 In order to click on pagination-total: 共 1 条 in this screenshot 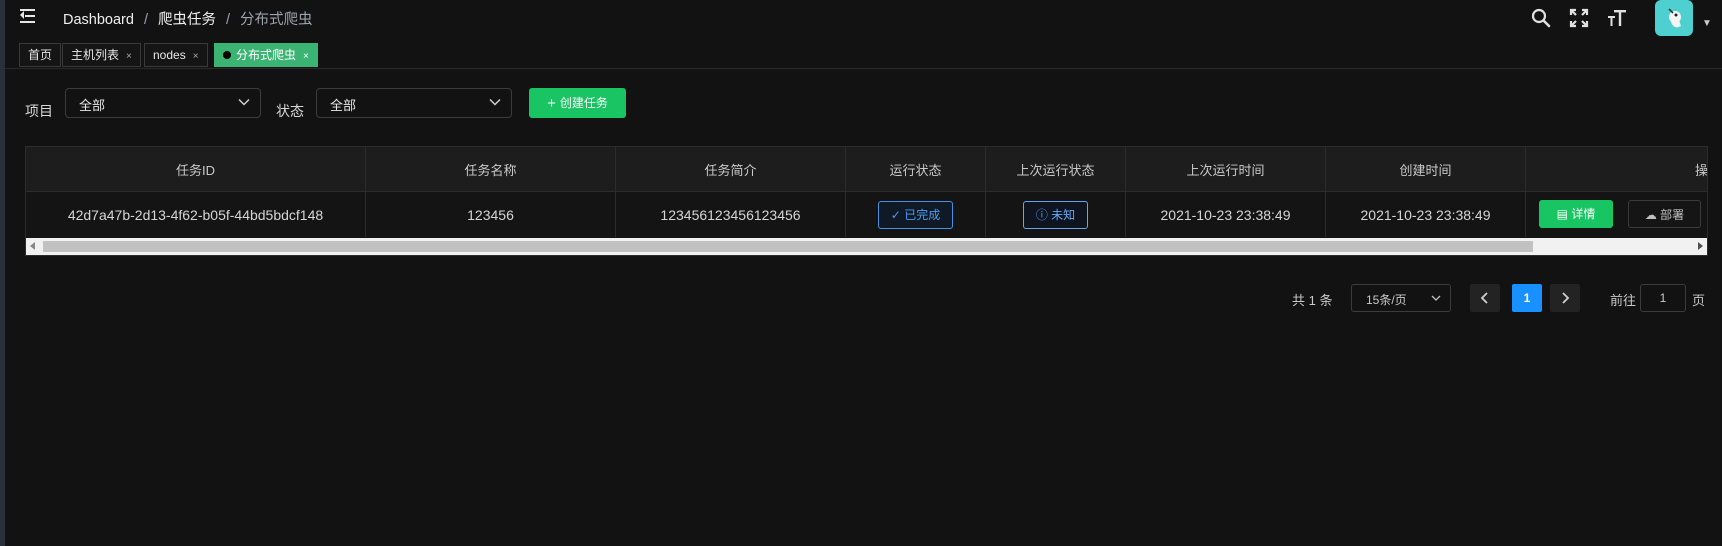, I will do `click(1312, 300)`.